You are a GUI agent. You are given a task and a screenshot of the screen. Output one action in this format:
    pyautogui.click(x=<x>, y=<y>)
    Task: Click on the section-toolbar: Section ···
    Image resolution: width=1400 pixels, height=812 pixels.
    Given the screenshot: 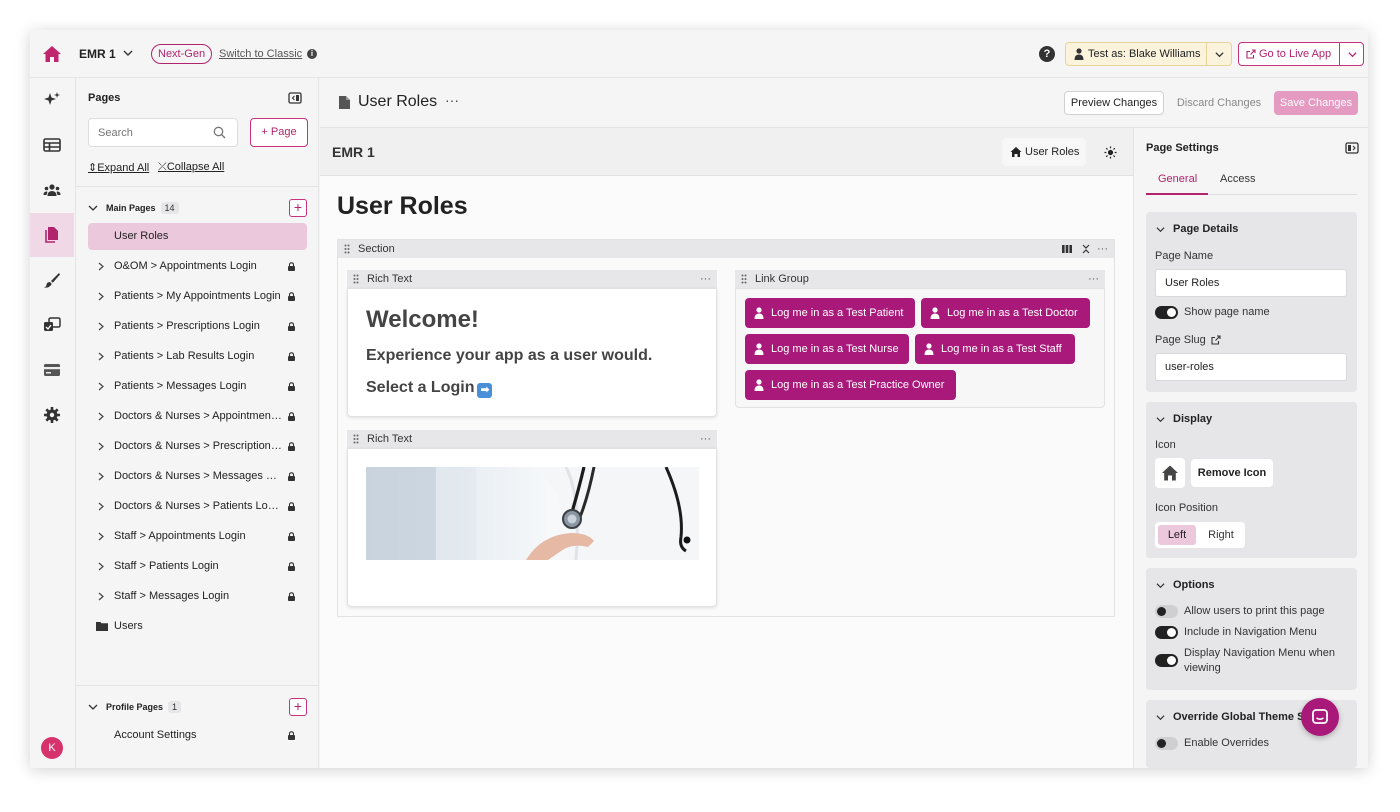 What is the action you would take?
    pyautogui.click(x=726, y=249)
    